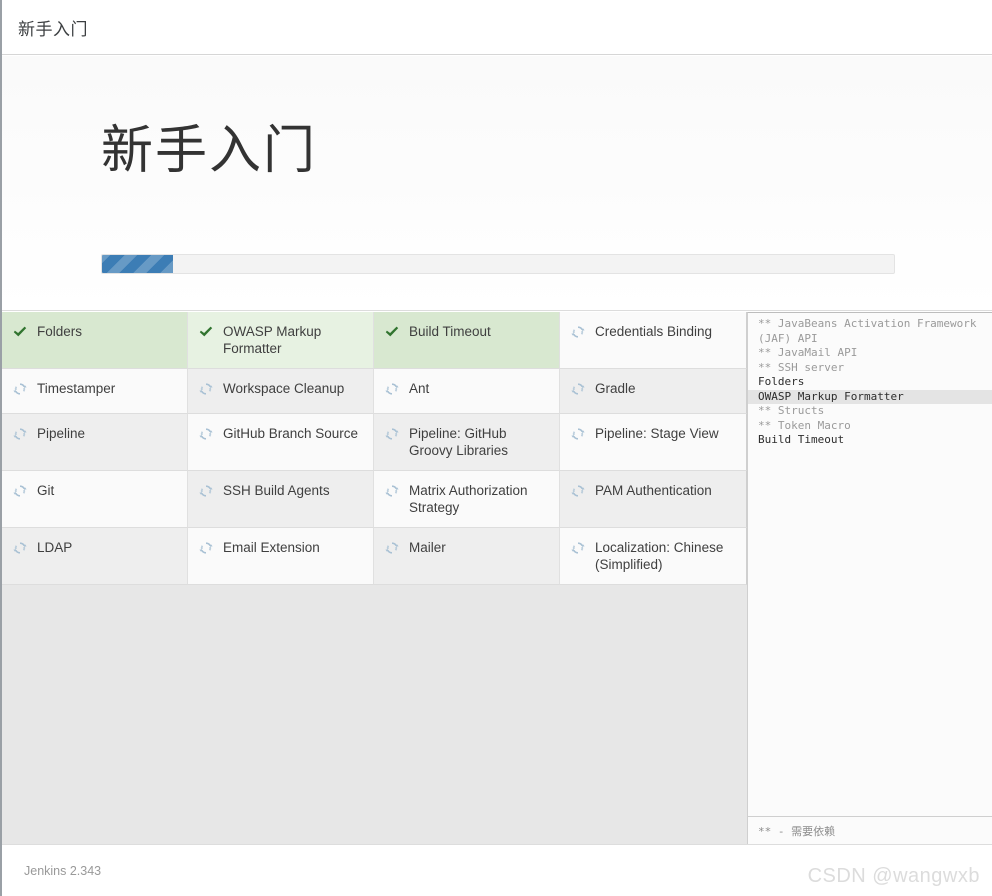  What do you see at coordinates (63, 870) in the screenshot?
I see `jenkins-version-label: Jenkins 2.343` at bounding box center [63, 870].